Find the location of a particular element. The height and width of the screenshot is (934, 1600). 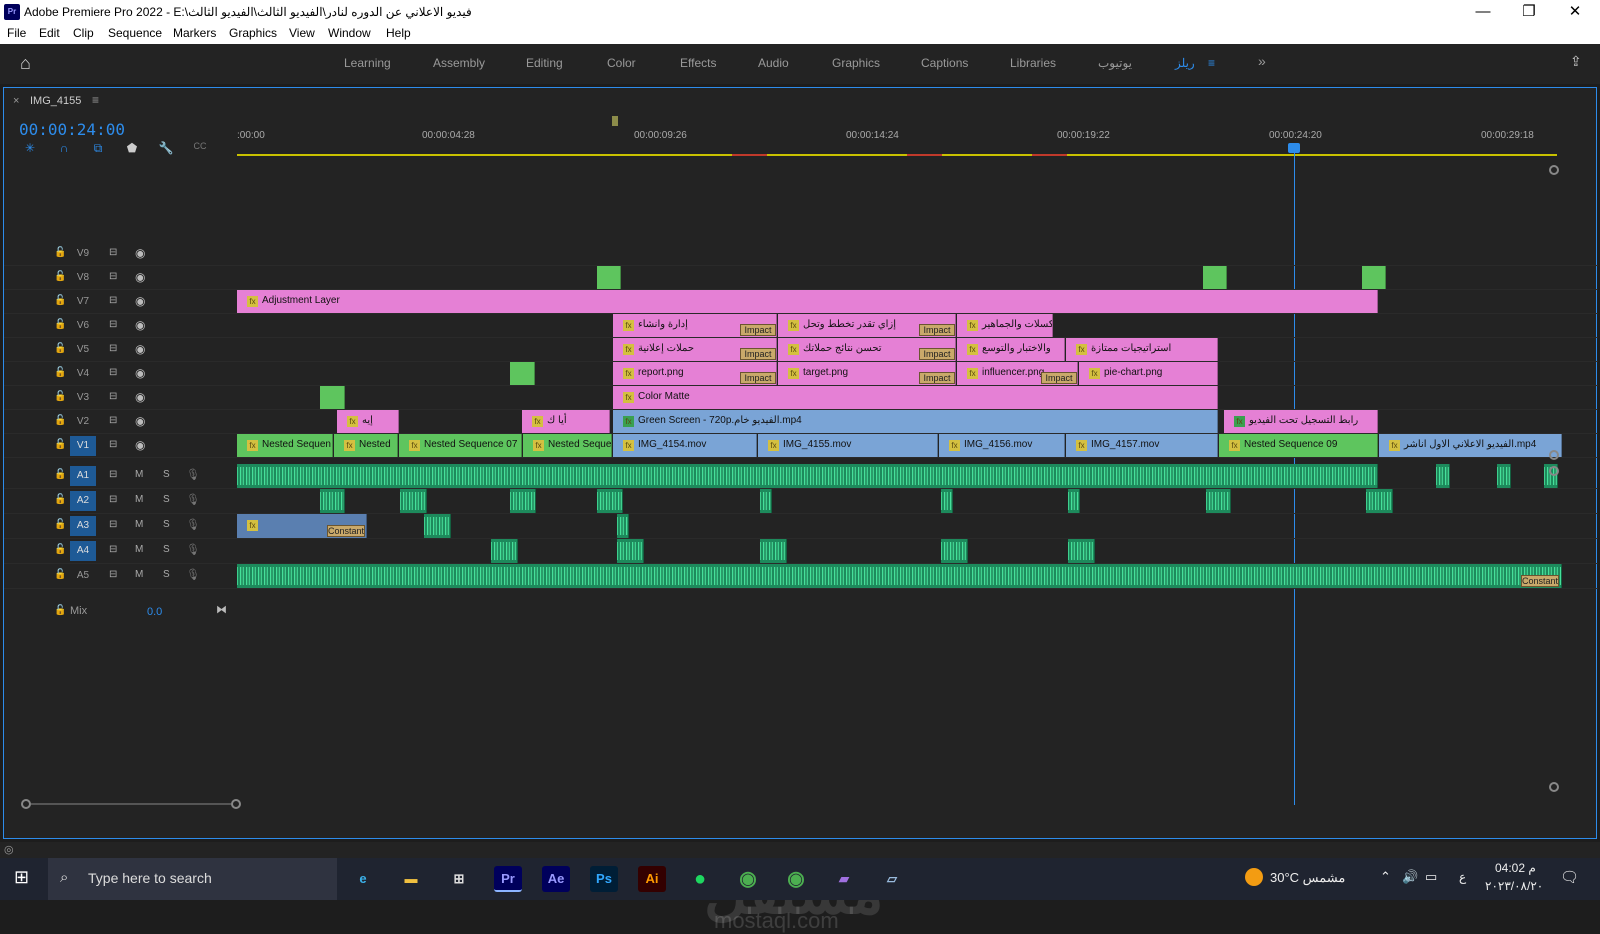

captions-icon: CC is located at coordinates (200, 149).